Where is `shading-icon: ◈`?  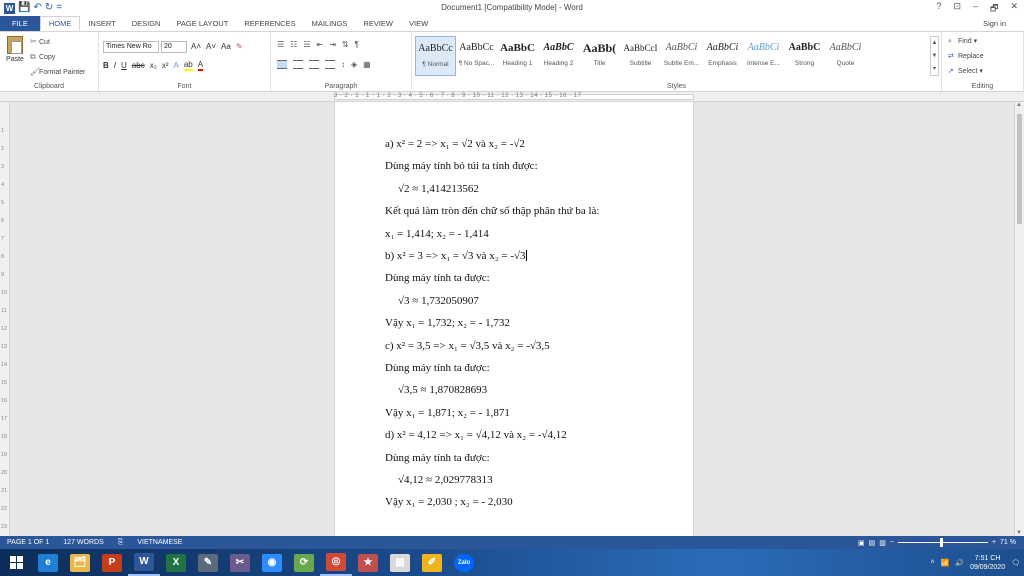
shading-icon: ◈ is located at coordinates (354, 64).